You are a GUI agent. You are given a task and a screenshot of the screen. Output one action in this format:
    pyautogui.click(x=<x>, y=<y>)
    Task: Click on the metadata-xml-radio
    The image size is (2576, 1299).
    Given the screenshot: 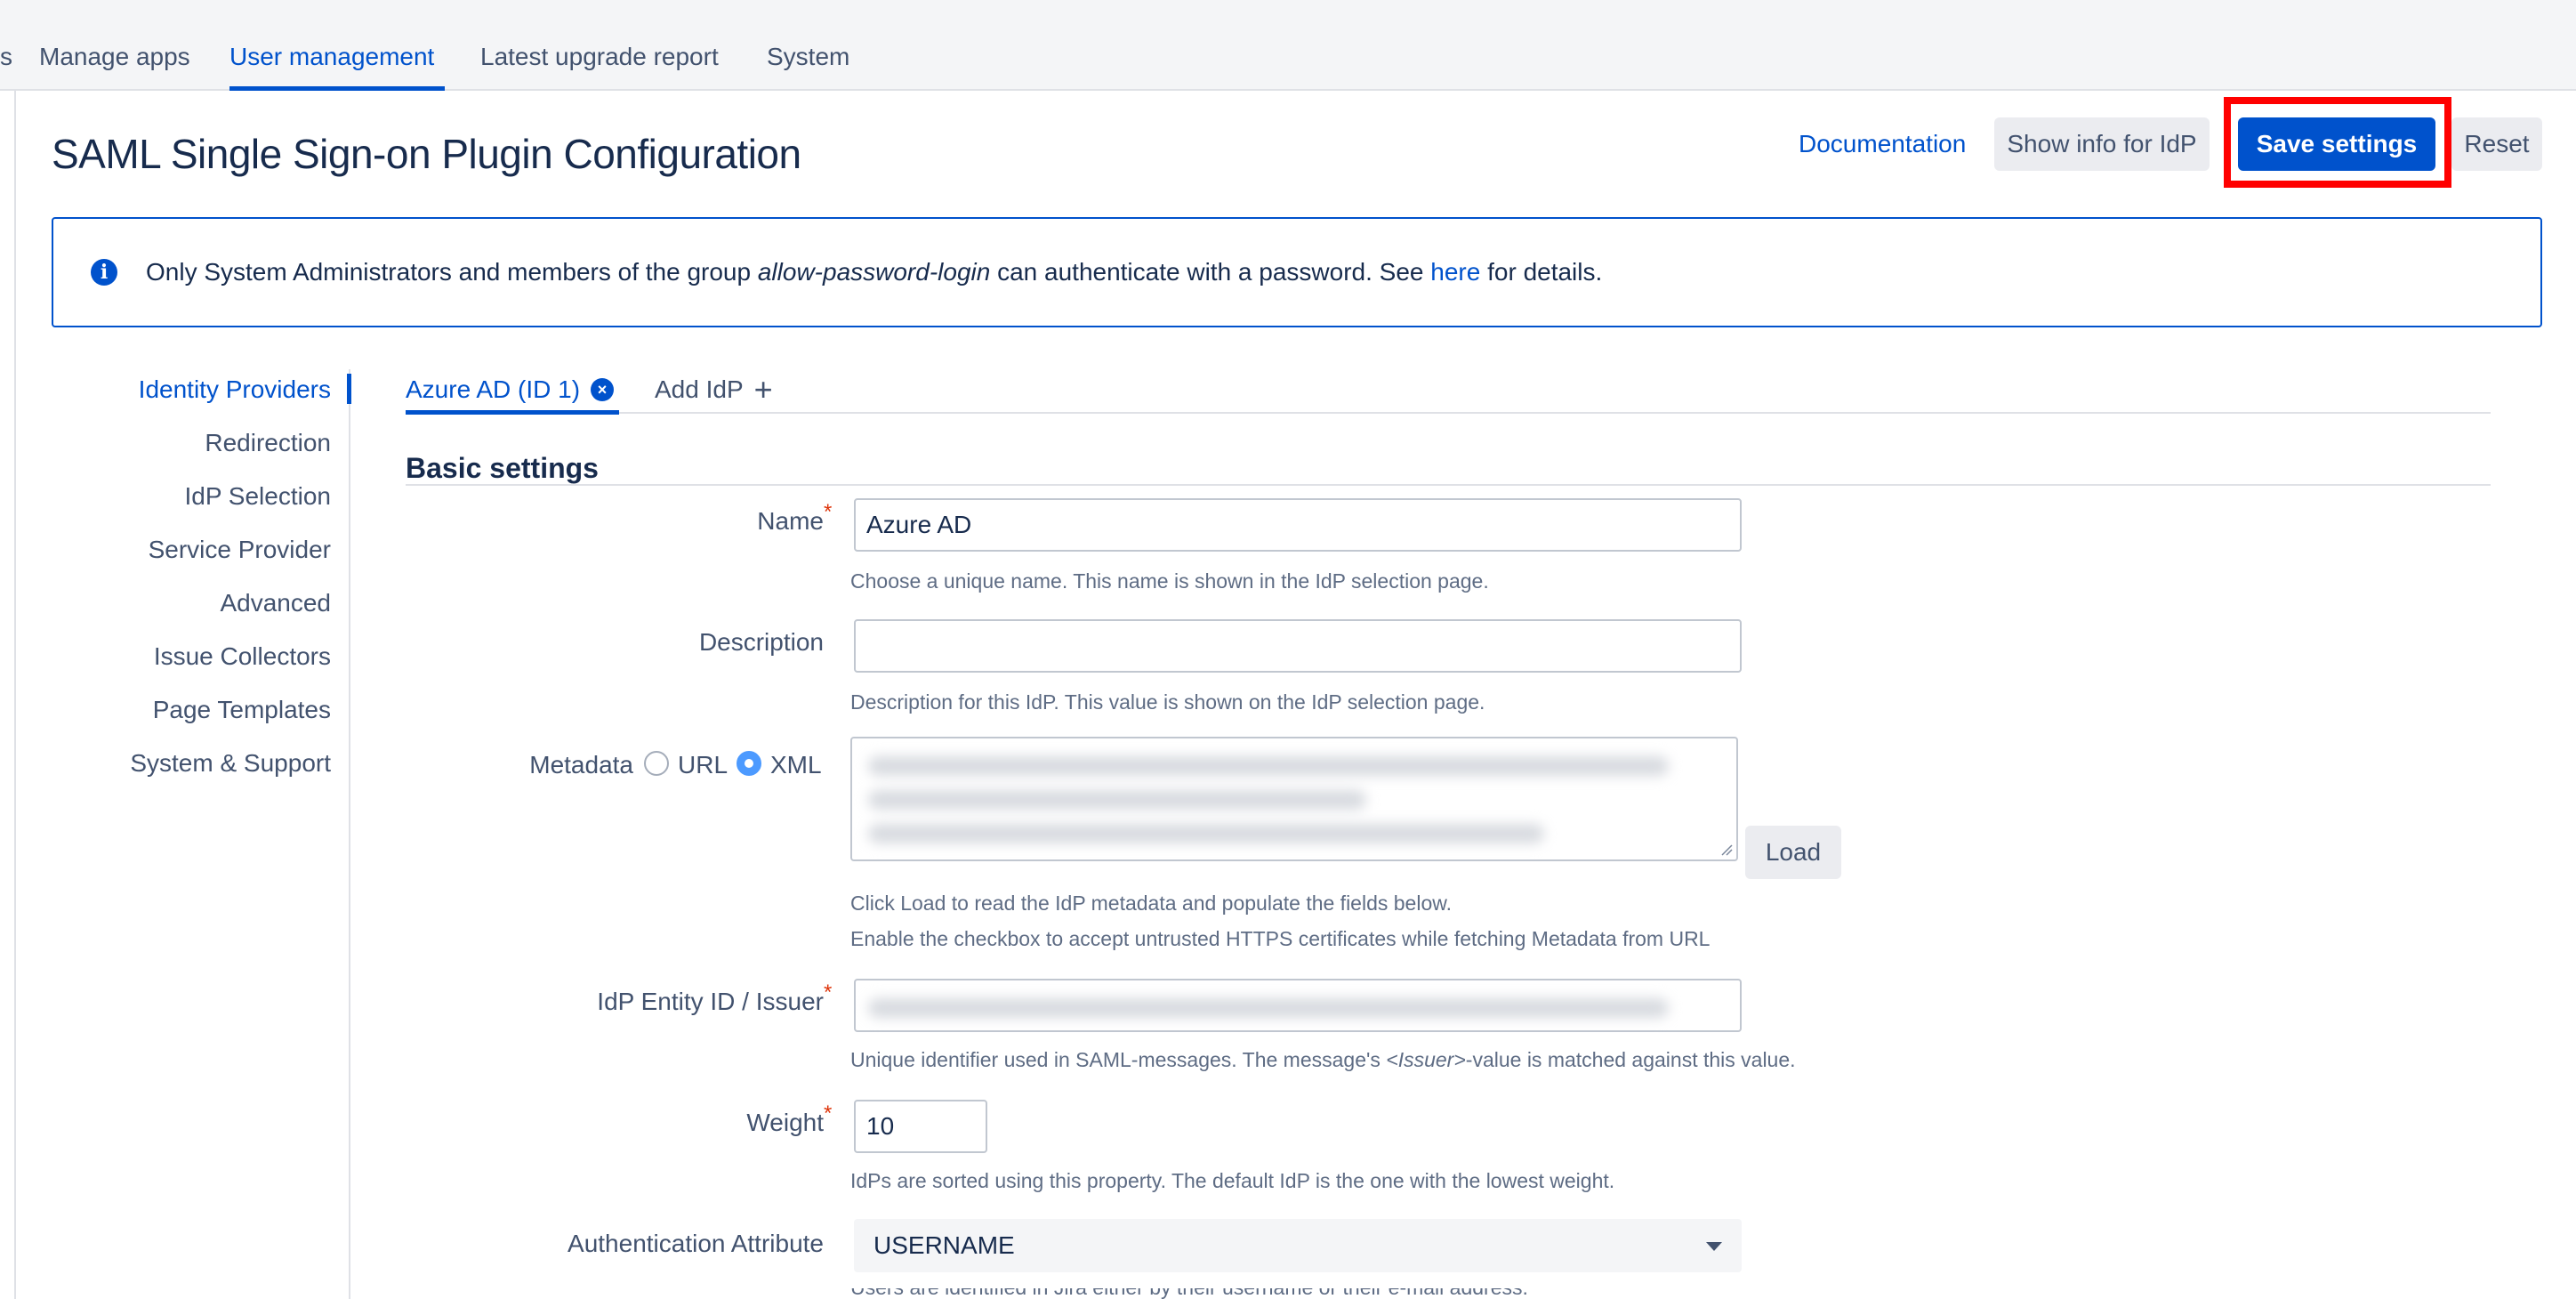 What is the action you would take?
    pyautogui.click(x=749, y=763)
    